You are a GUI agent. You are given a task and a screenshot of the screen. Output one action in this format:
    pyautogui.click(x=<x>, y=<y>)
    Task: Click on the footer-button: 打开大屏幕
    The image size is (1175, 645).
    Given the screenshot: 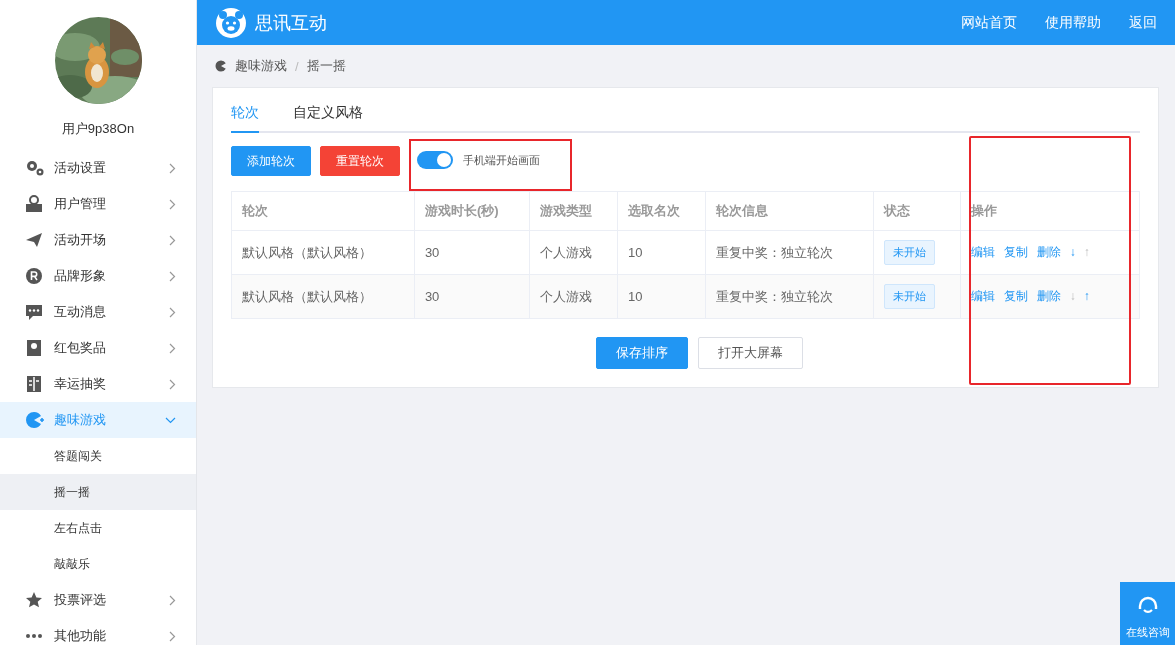 What is the action you would take?
    pyautogui.click(x=750, y=353)
    